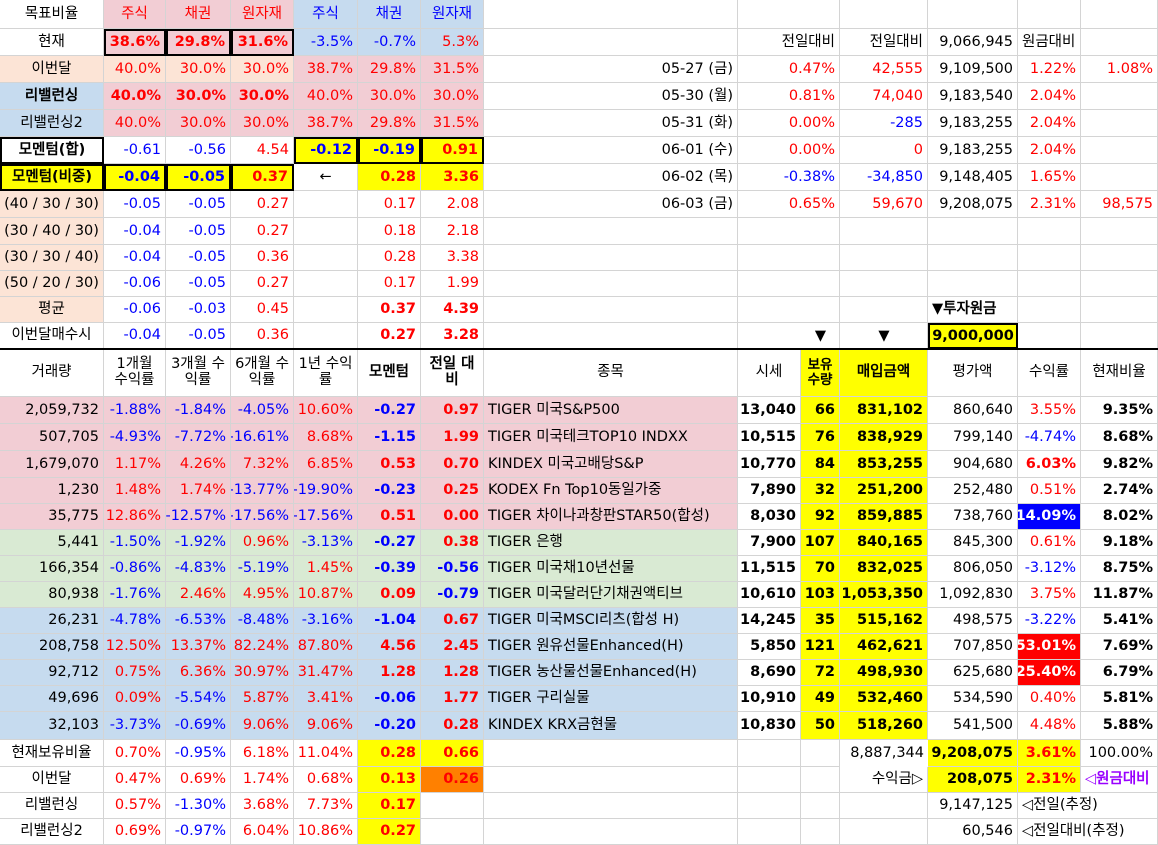 Image resolution: width=1158 pixels, height=845 pixels. What do you see at coordinates (262, 14) in the screenshot?
I see `header-target-2: 원자재` at bounding box center [262, 14].